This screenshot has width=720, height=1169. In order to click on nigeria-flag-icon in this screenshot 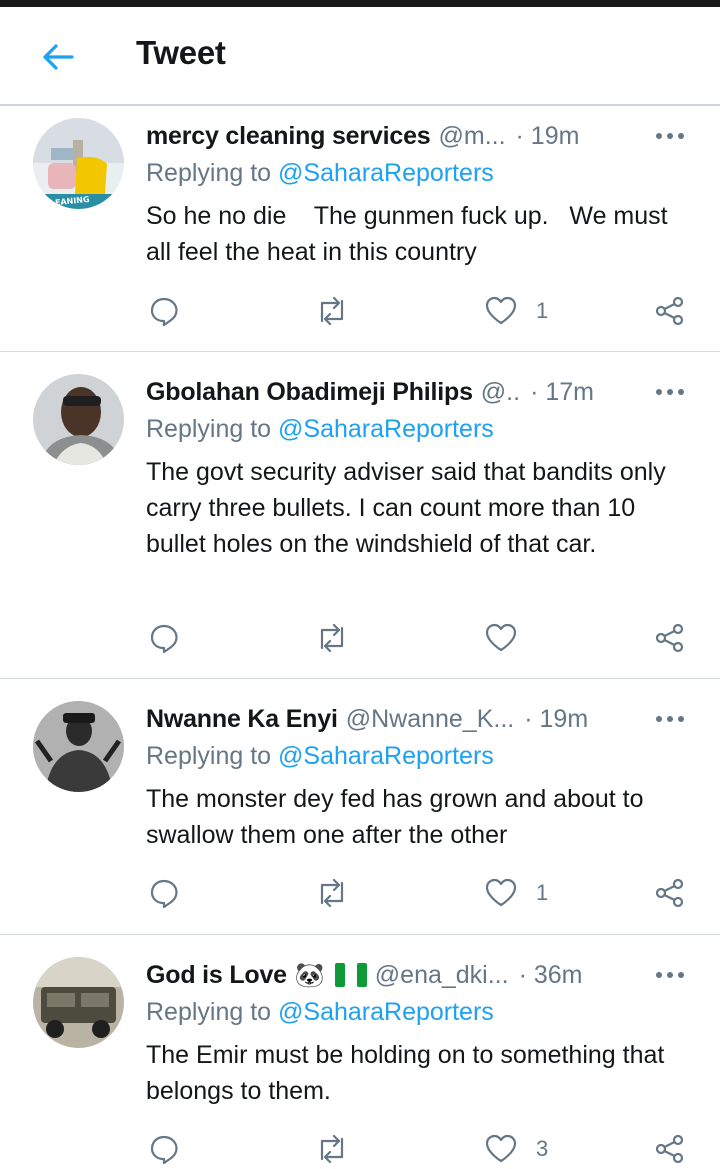, I will do `click(350, 975)`.